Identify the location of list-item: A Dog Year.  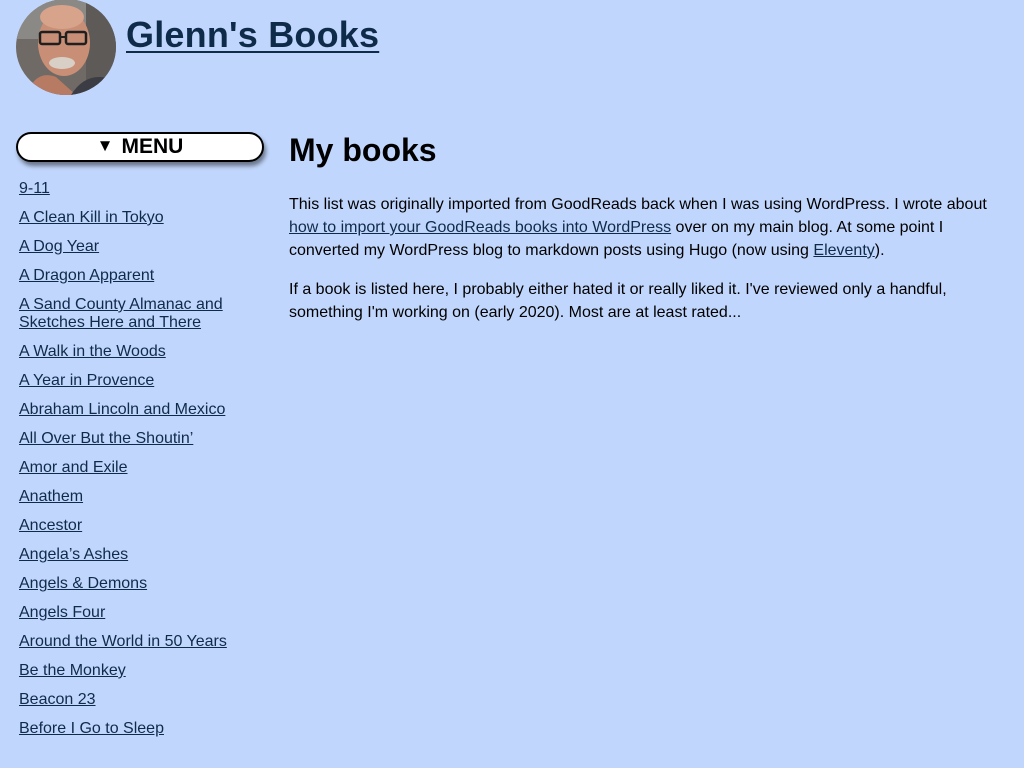
(142, 247).